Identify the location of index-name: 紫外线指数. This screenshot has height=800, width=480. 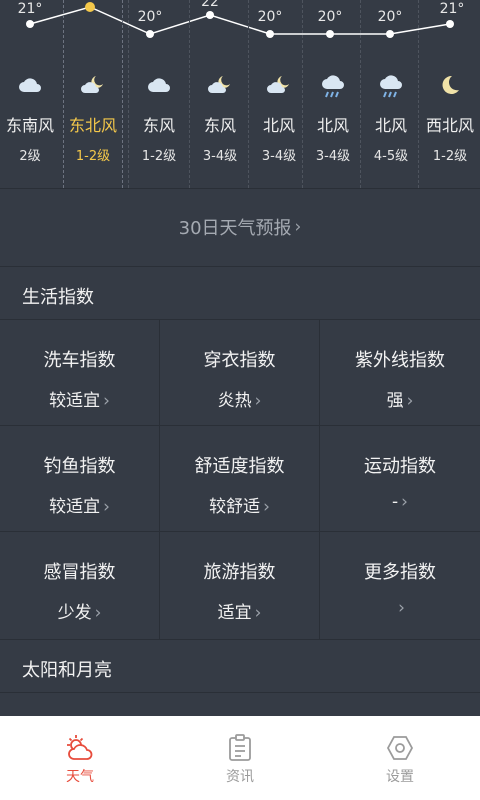
(400, 360).